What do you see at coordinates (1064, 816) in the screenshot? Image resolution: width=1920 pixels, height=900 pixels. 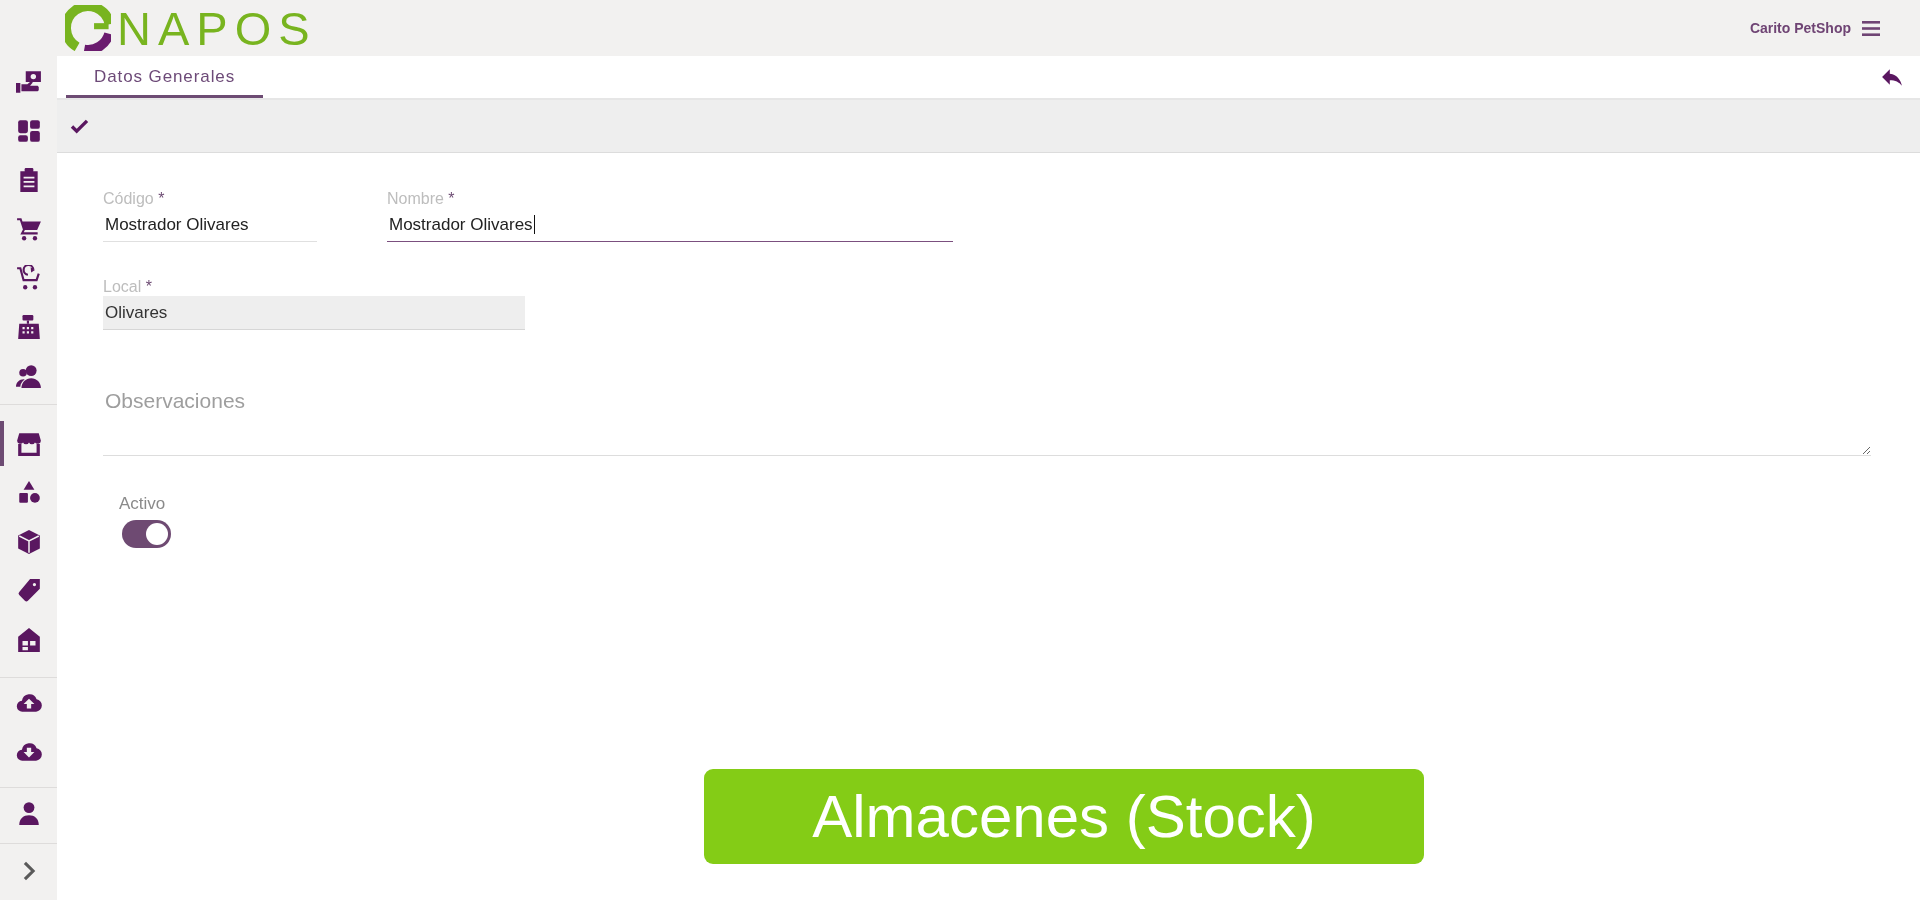 I see `caption-banner: Almacenes (Stock)` at bounding box center [1064, 816].